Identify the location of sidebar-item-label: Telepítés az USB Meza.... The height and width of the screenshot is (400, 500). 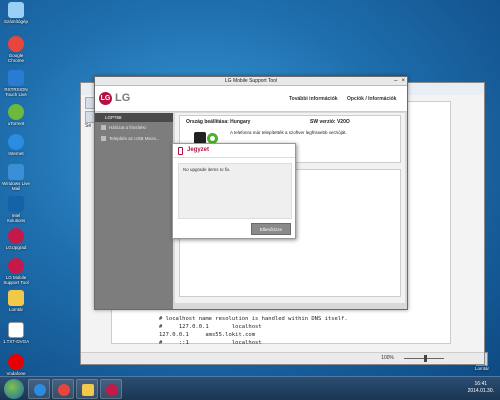
(134, 138).